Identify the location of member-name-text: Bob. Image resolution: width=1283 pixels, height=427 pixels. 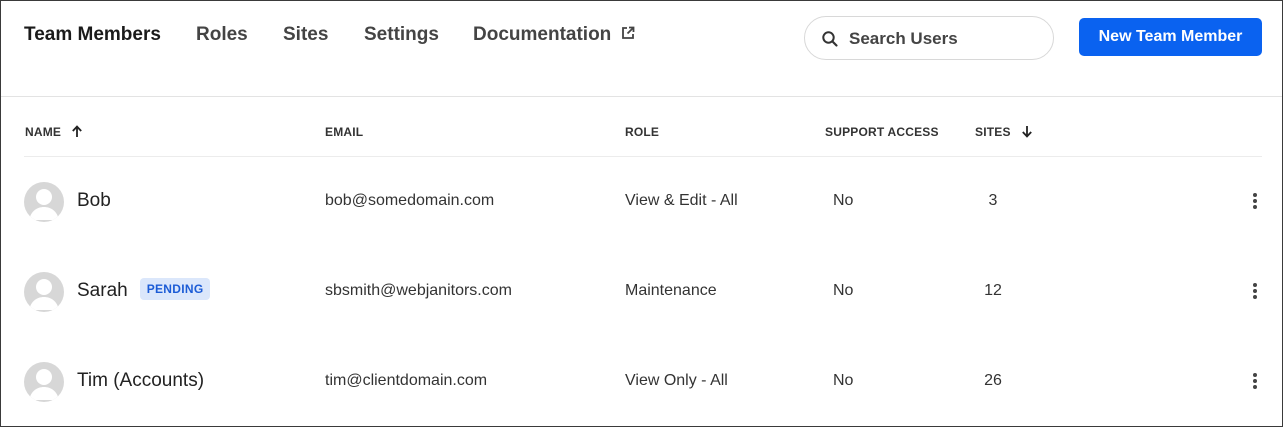
(94, 200).